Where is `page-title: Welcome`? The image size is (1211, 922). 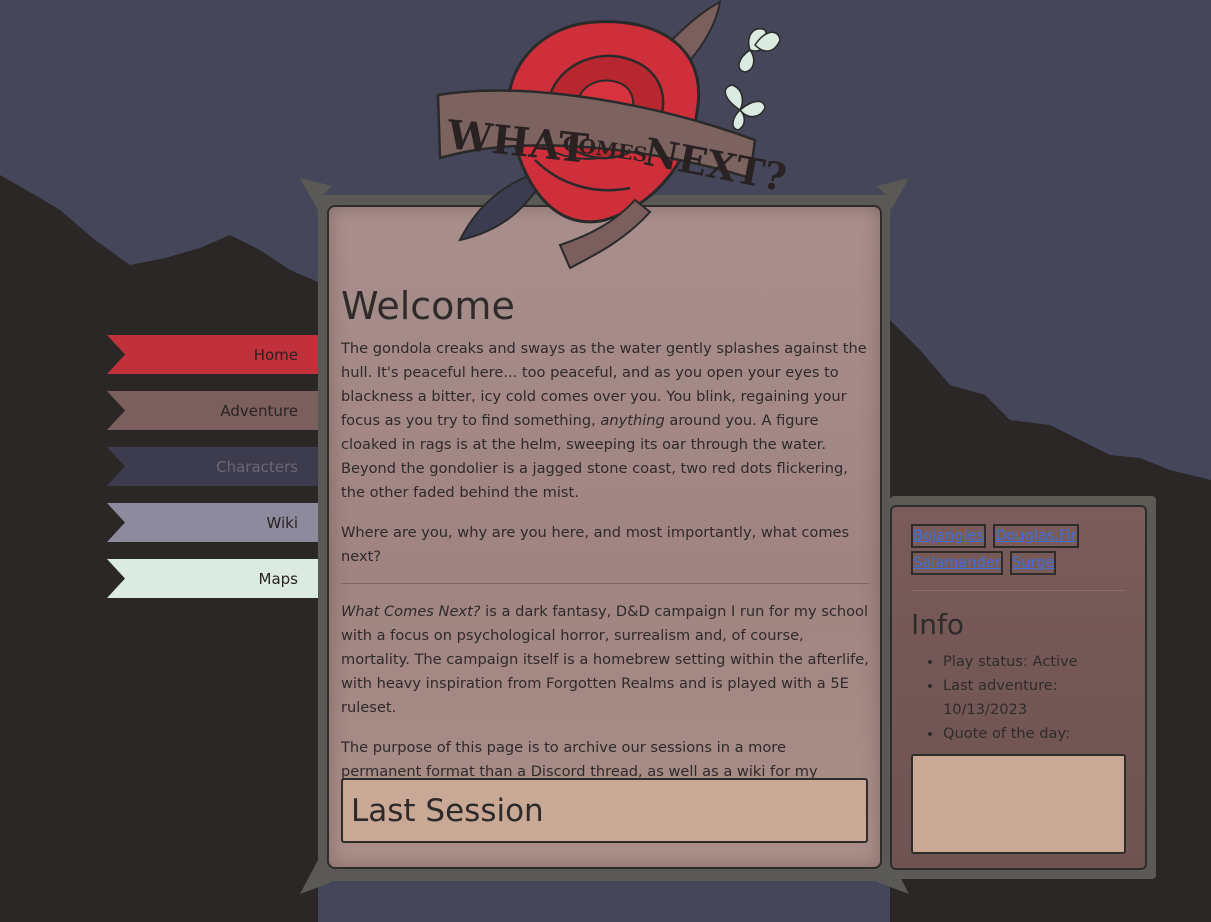 page-title: Welcome is located at coordinates (428, 306).